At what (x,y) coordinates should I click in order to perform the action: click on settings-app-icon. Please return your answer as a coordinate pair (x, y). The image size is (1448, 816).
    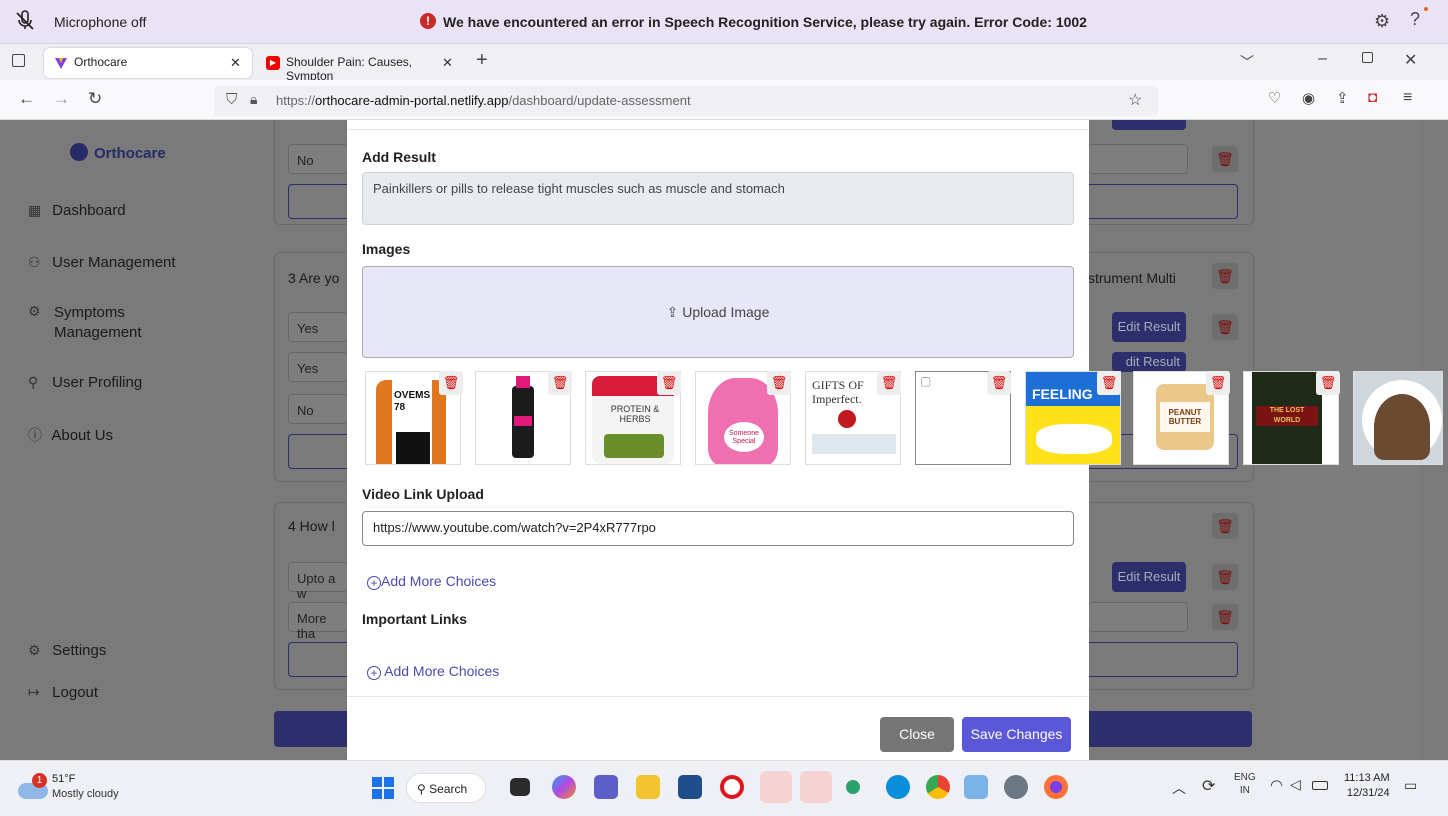
    Looking at the image, I should click on (1016, 787).